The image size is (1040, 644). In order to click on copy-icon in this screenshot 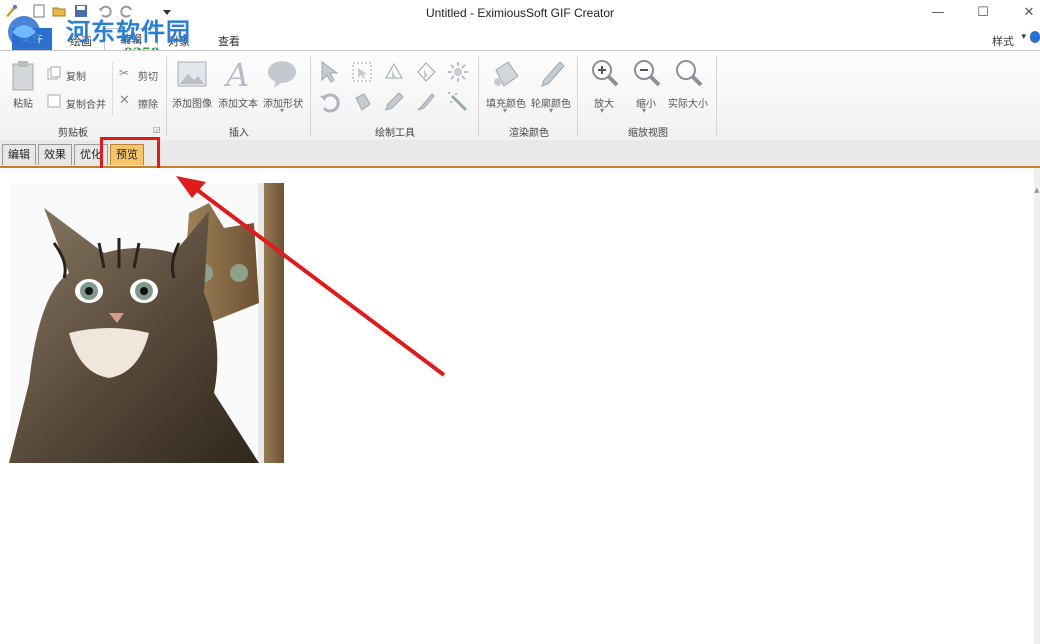, I will do `click(54, 74)`.